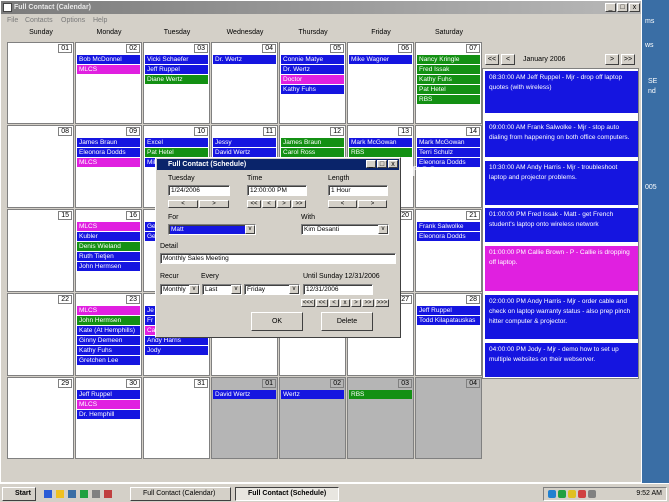 The width and height of the screenshot is (669, 502). I want to click on until-forward-2-button: >>, so click(368, 303).